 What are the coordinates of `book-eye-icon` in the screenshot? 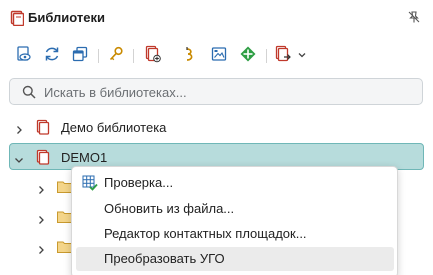 It's located at (24, 56).